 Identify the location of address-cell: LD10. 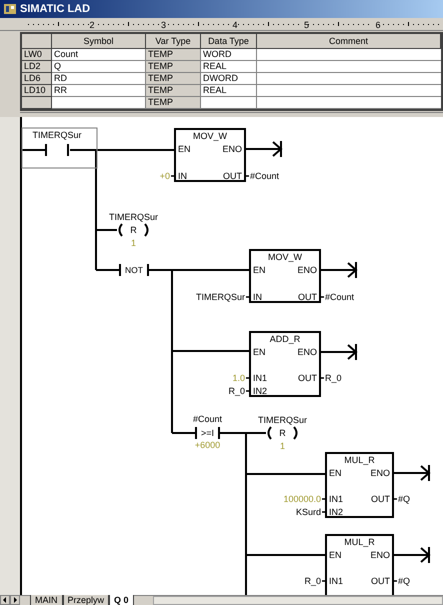
(37, 91).